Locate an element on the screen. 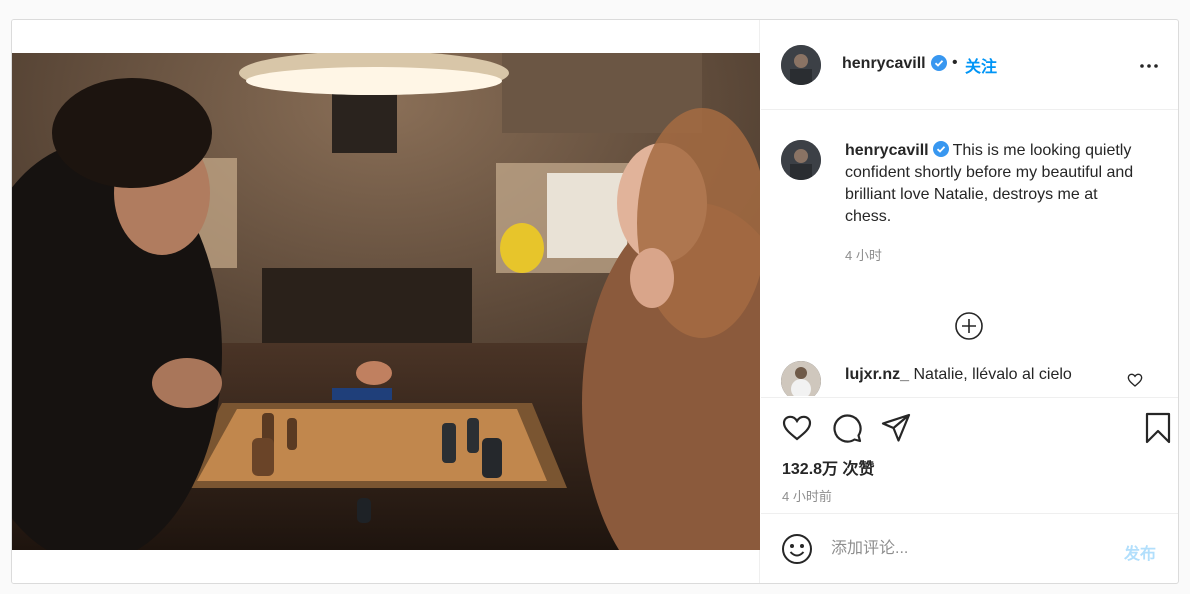 Image resolution: width=1190 pixels, height=594 pixels. comment-input is located at coordinates (971, 549).